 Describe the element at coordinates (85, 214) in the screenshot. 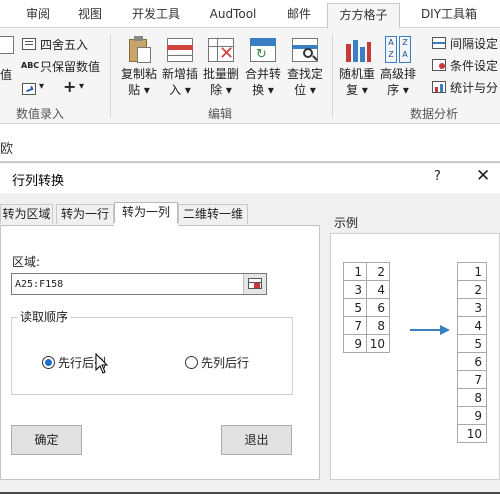

I see `tab-to-row: 转为一行` at that location.